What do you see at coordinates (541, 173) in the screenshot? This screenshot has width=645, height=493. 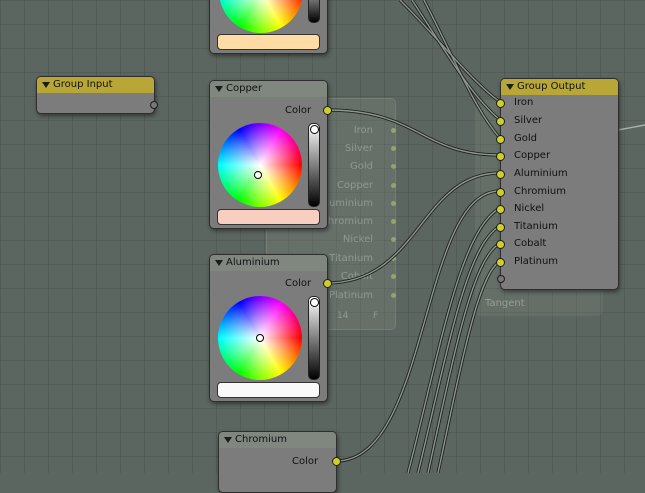 I see `input-label-aluminium: Aluminium` at bounding box center [541, 173].